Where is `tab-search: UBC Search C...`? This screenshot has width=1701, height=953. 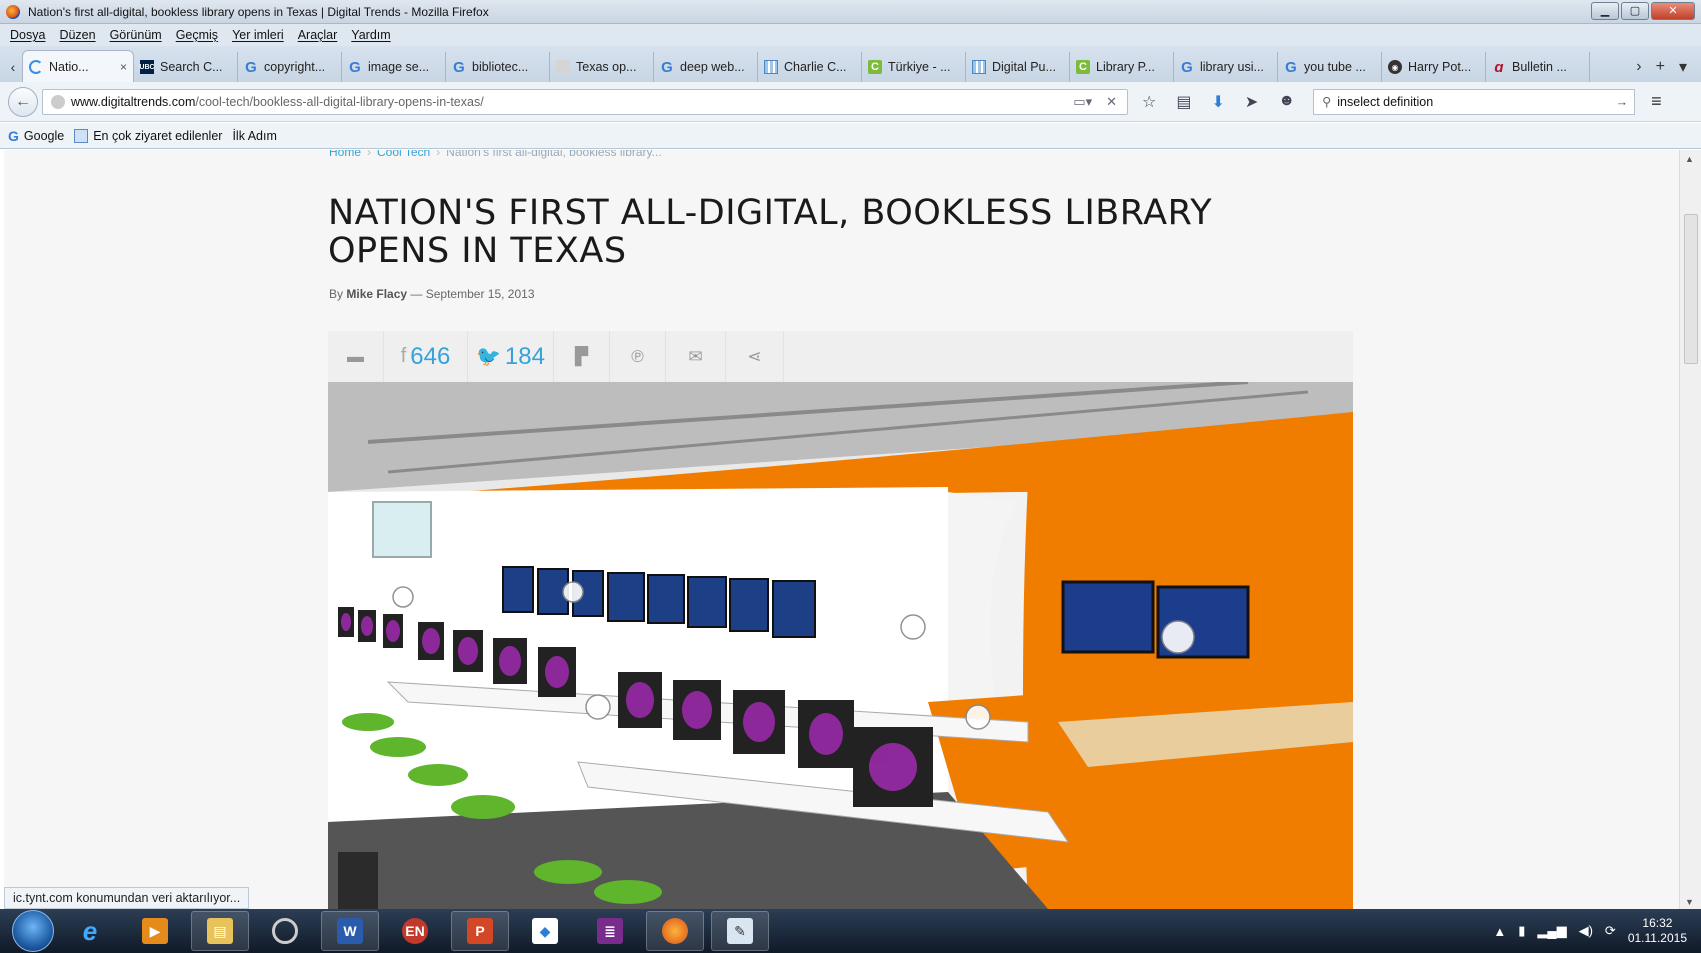 tab-search: UBC Search C... is located at coordinates (186, 67).